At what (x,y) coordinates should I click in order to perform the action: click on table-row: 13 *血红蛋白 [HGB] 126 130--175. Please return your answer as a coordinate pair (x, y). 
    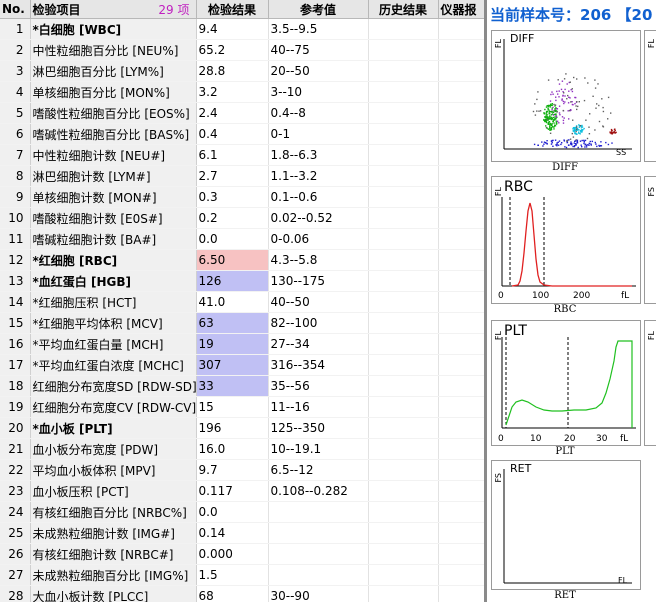
    Looking at the image, I should click on (242, 281).